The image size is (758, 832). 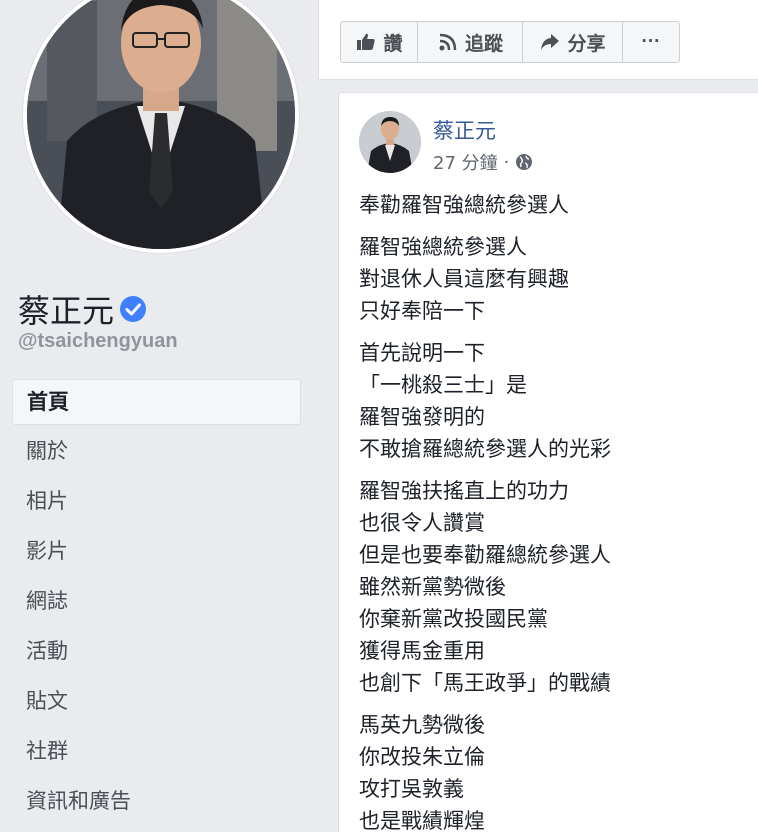 I want to click on post-line: 奉勸羅智強總統參選人, so click(x=464, y=205).